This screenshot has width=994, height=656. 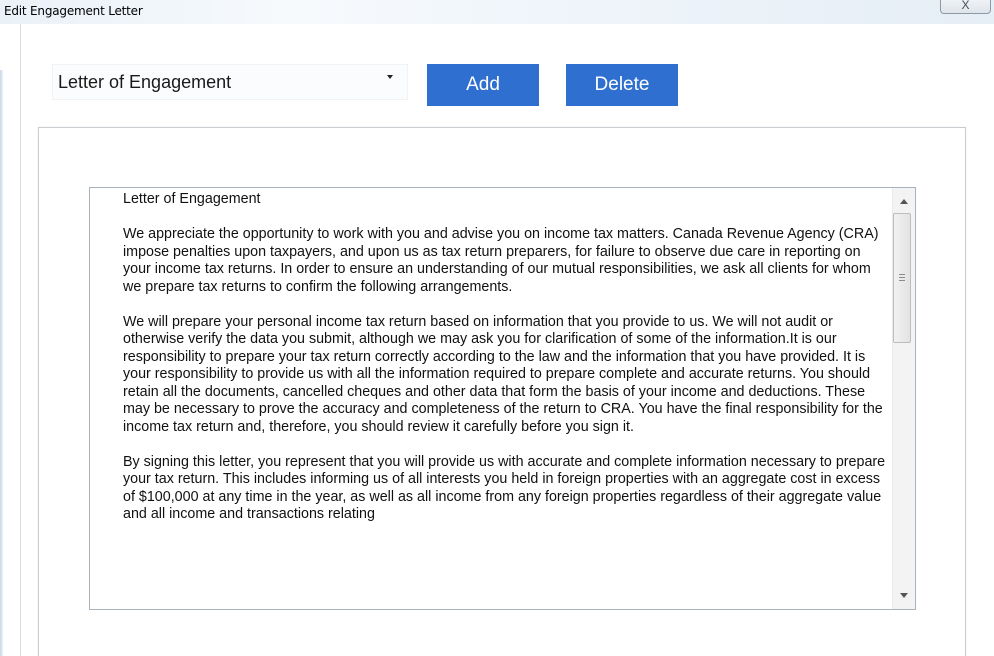 I want to click on window-title: Edit Engagement Letter, so click(x=73, y=11).